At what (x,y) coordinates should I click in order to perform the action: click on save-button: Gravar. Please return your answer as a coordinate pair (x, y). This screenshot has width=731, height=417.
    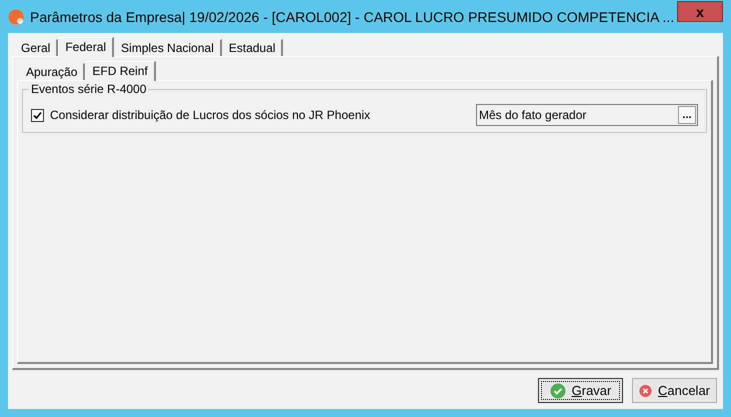
    Looking at the image, I should click on (580, 390).